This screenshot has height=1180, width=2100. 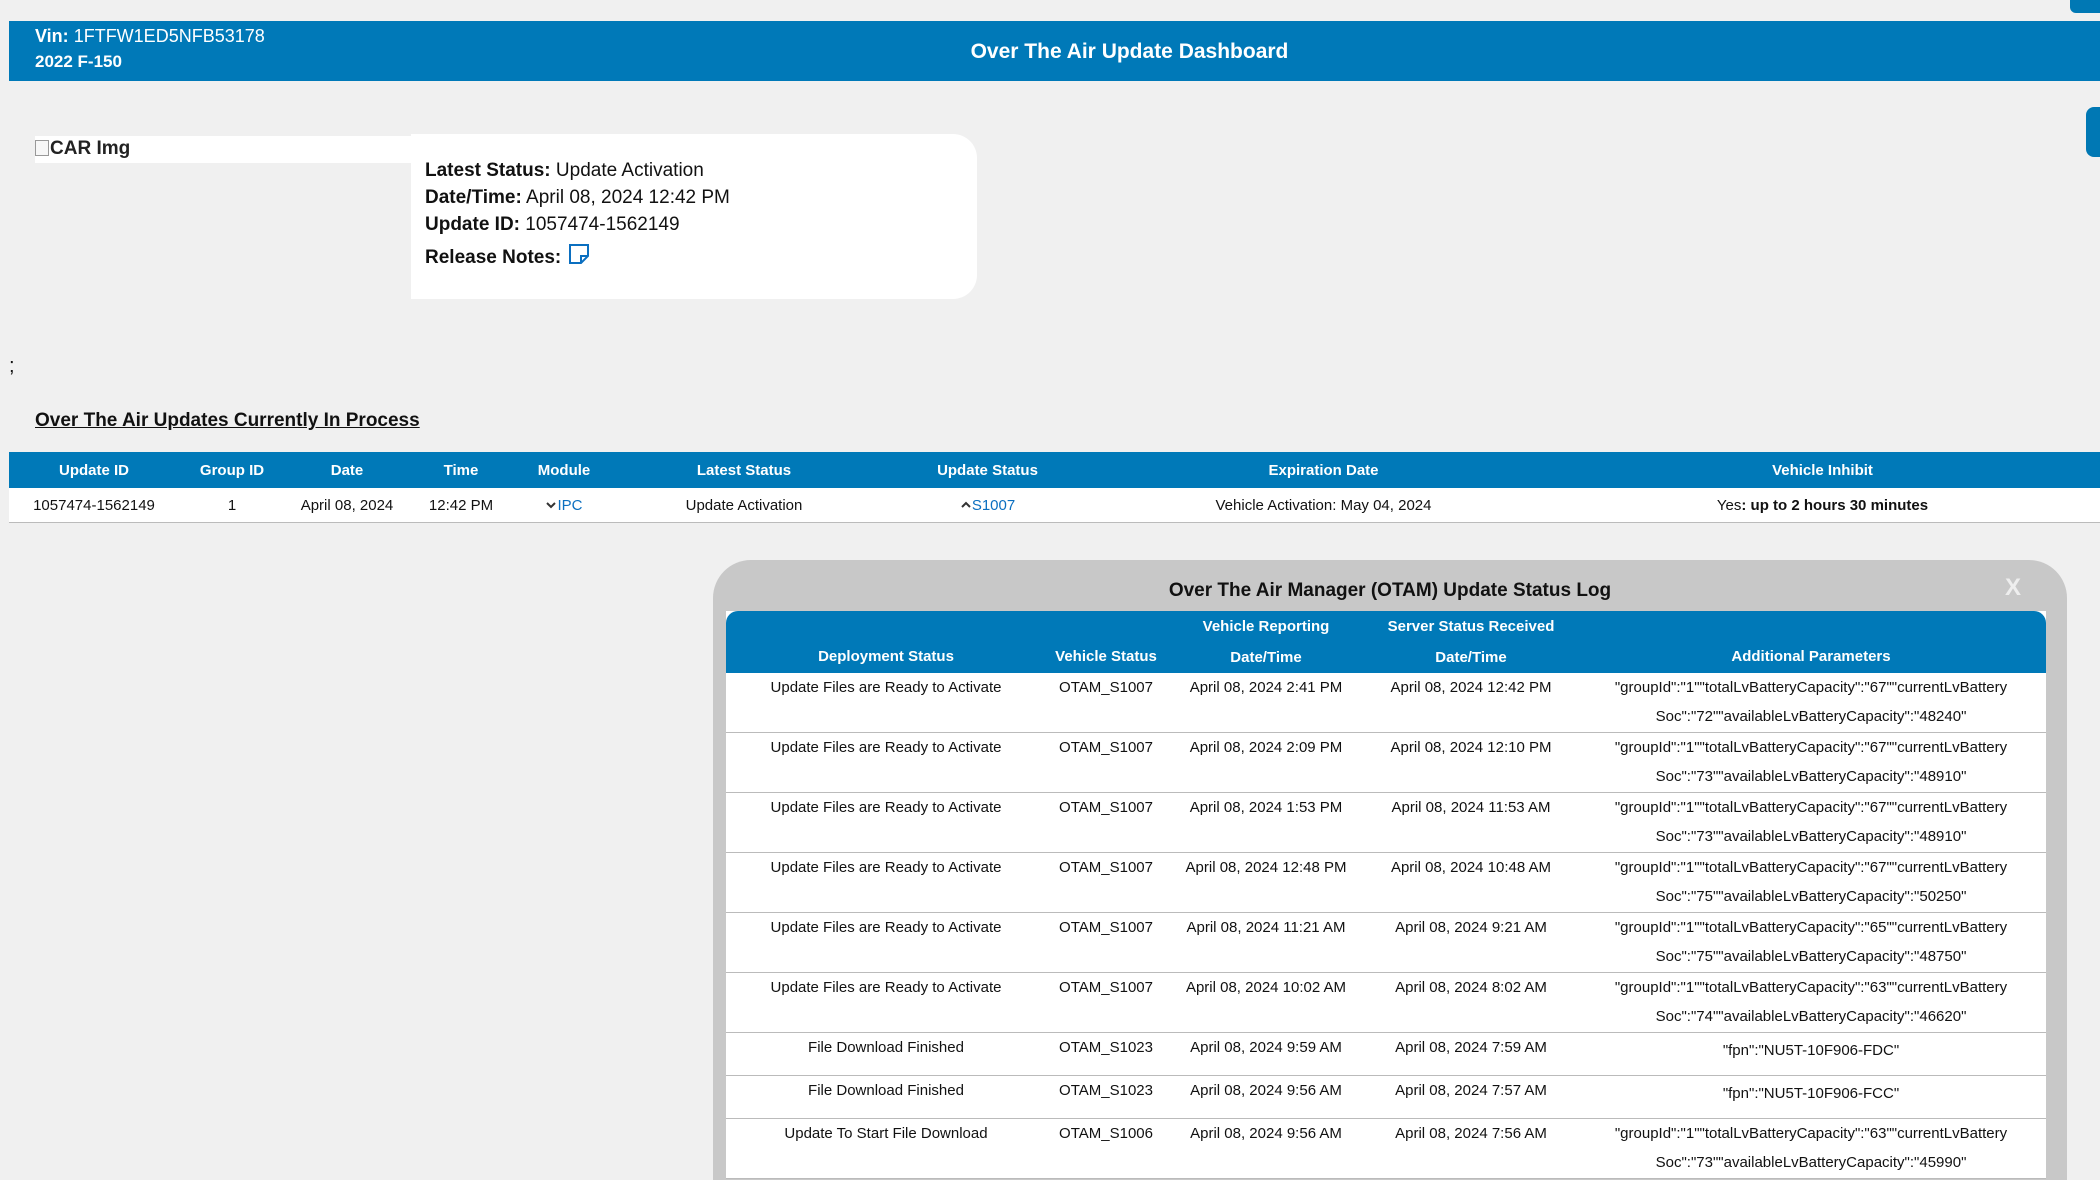 What do you see at coordinates (461, 505) in the screenshot?
I see `cell-time: 12:42 PM` at bounding box center [461, 505].